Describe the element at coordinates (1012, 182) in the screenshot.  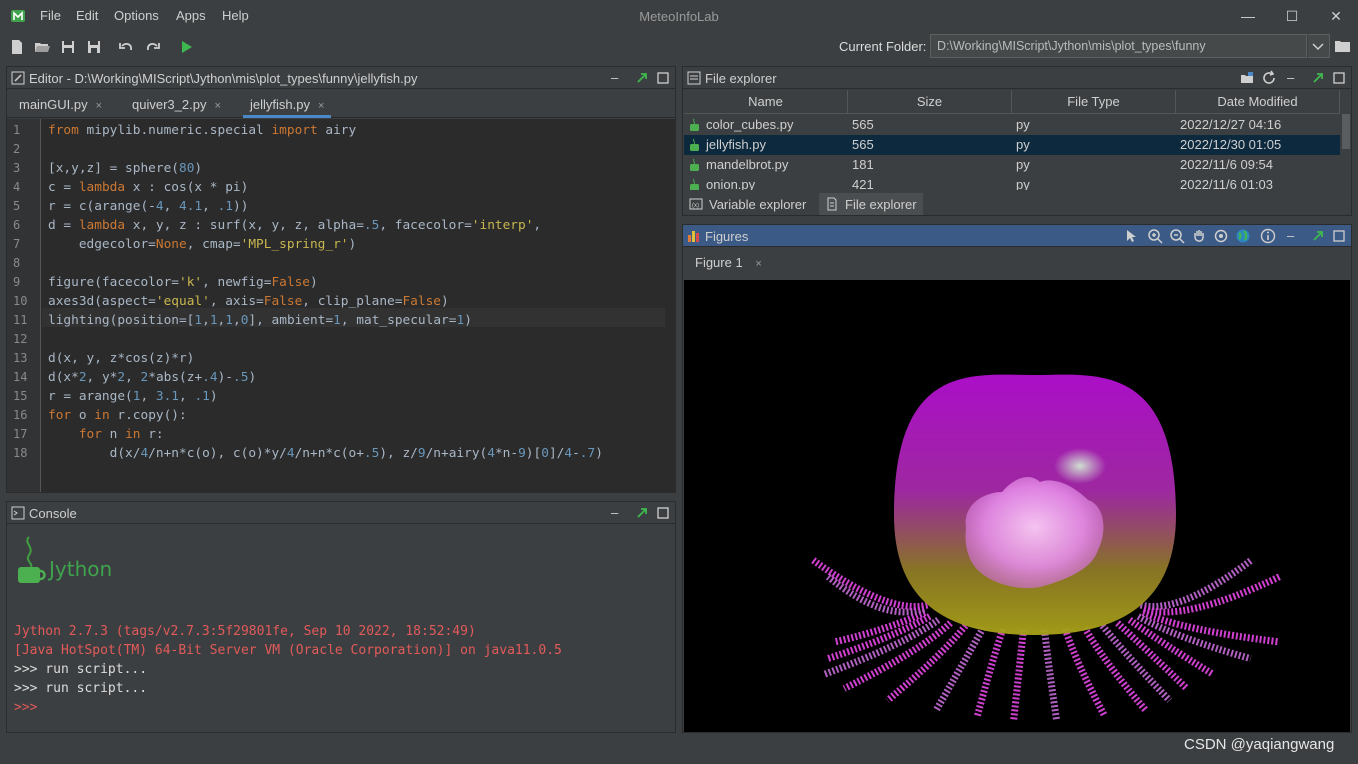
I see `file-row: onion.py 421 py 2022/11/6 01:03` at that location.